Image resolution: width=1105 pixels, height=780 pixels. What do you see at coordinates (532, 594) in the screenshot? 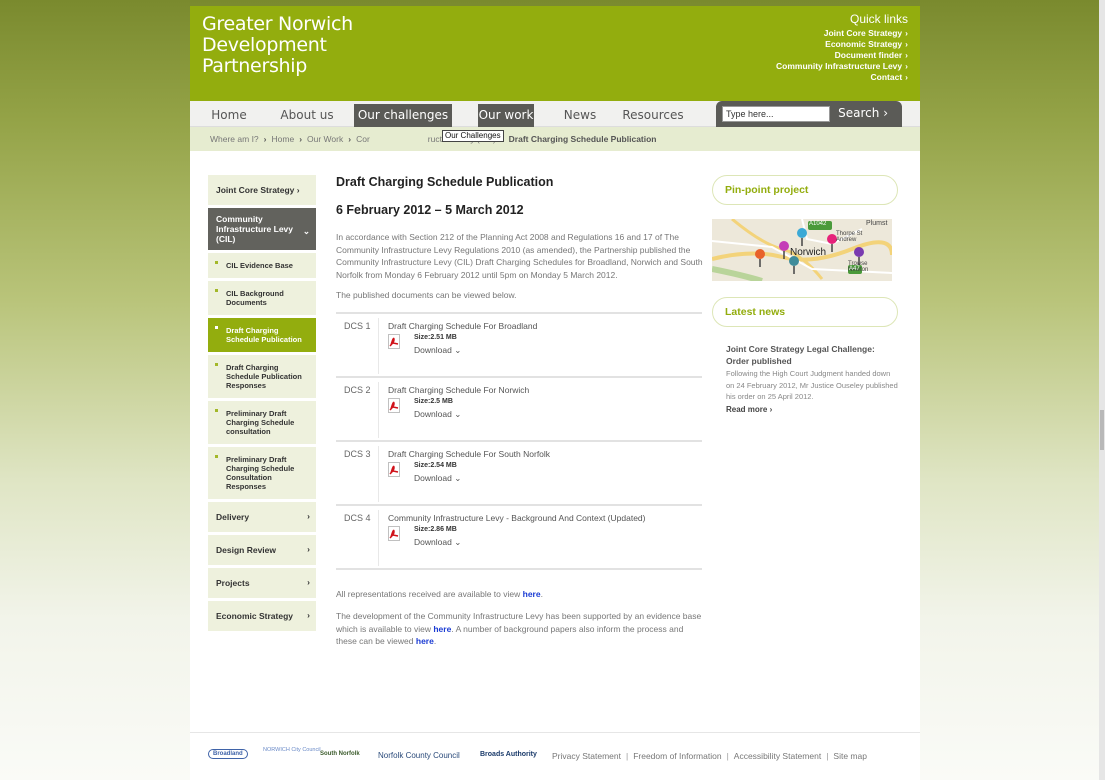
I see `representations-link: here` at bounding box center [532, 594].